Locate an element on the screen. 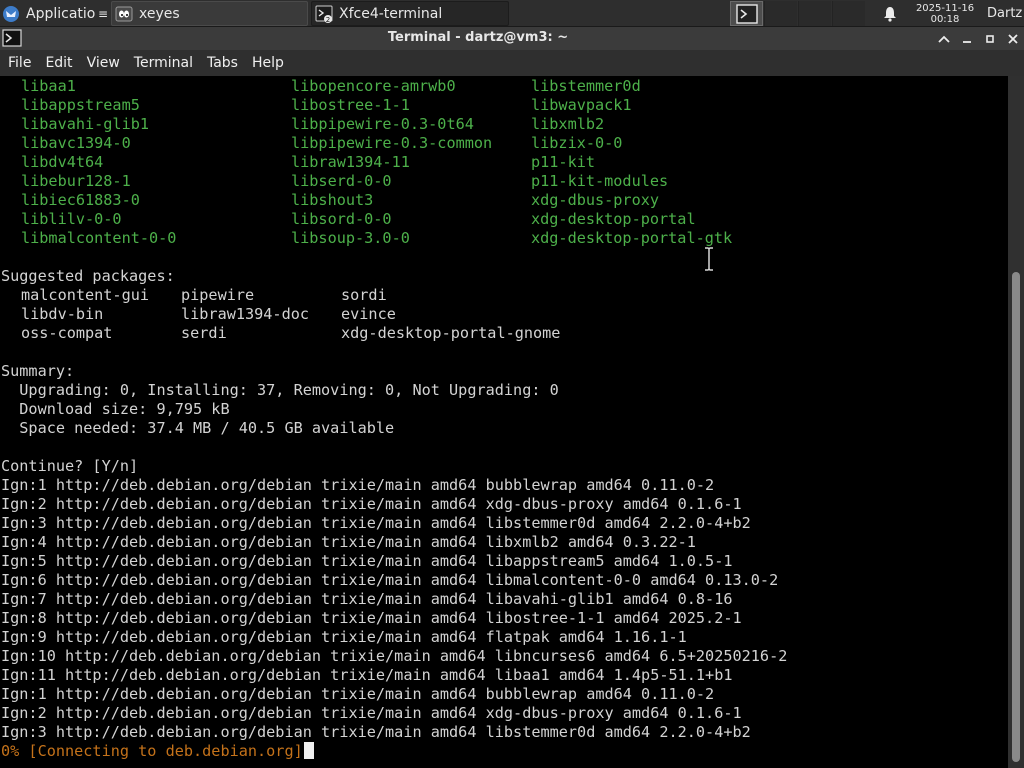 The width and height of the screenshot is (1024, 768). terminal-launcher-button is located at coordinates (746, 13).